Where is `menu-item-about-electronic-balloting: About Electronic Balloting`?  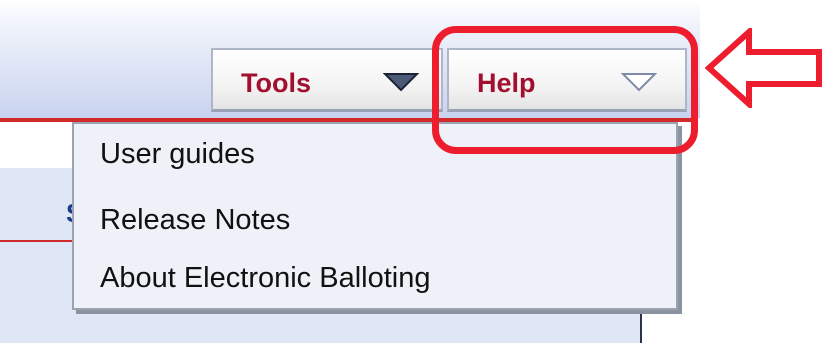
menu-item-about-electronic-balloting: About Electronic Balloting is located at coordinates (265, 278).